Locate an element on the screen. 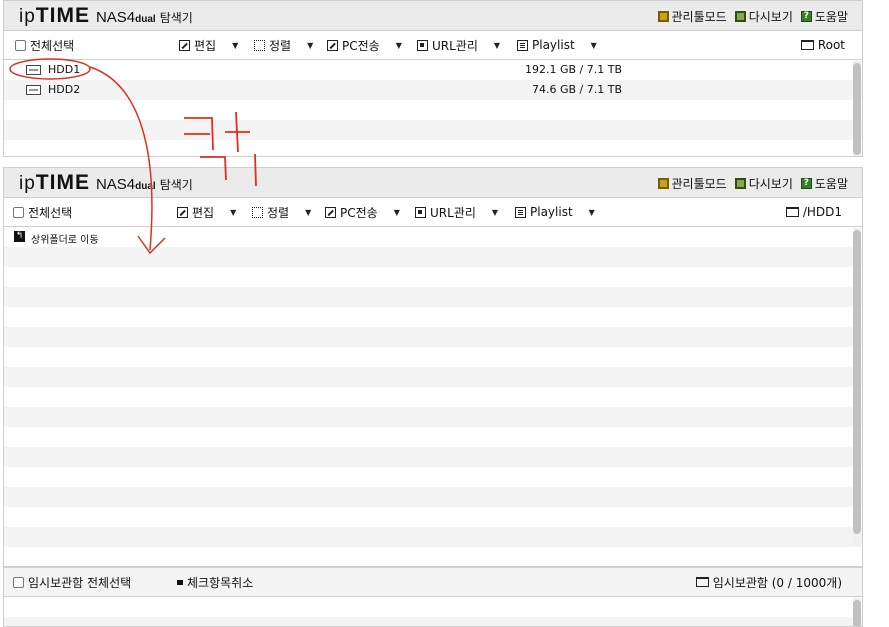 Image resolution: width=889 pixels, height=627 pixels. list-item-size: 74.6 GB / 7.1 TB is located at coordinates (576, 89).